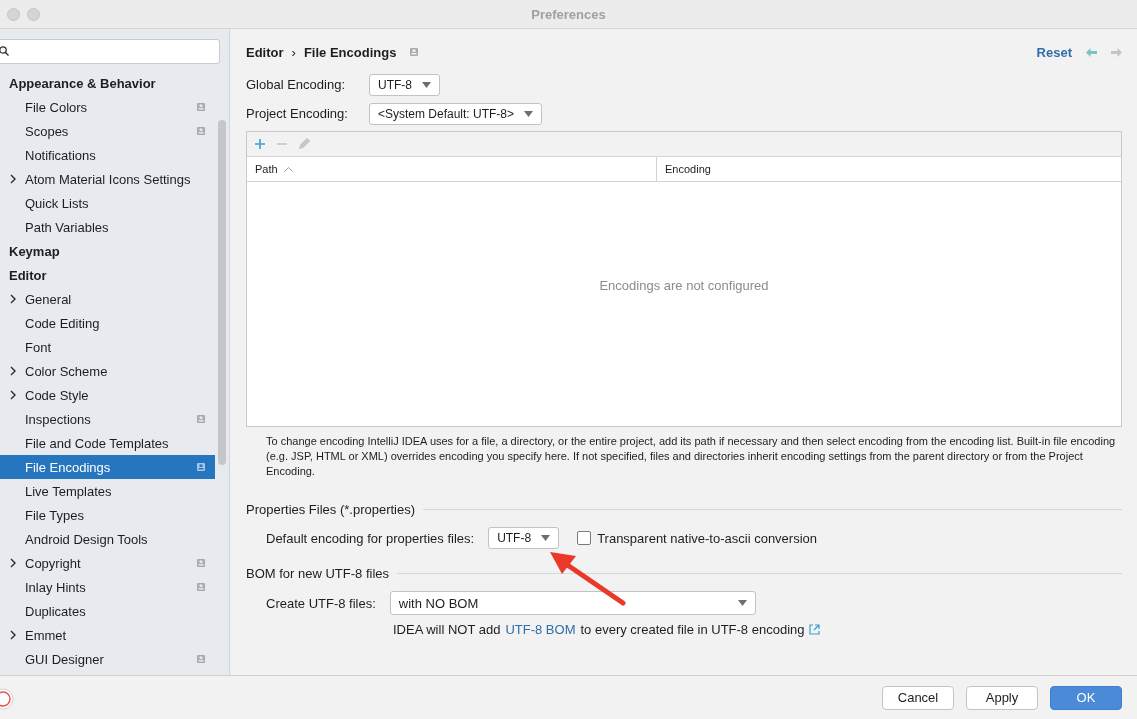 This screenshot has width=1137, height=719. I want to click on section-title: Properties Files (*.properties), so click(331, 509).